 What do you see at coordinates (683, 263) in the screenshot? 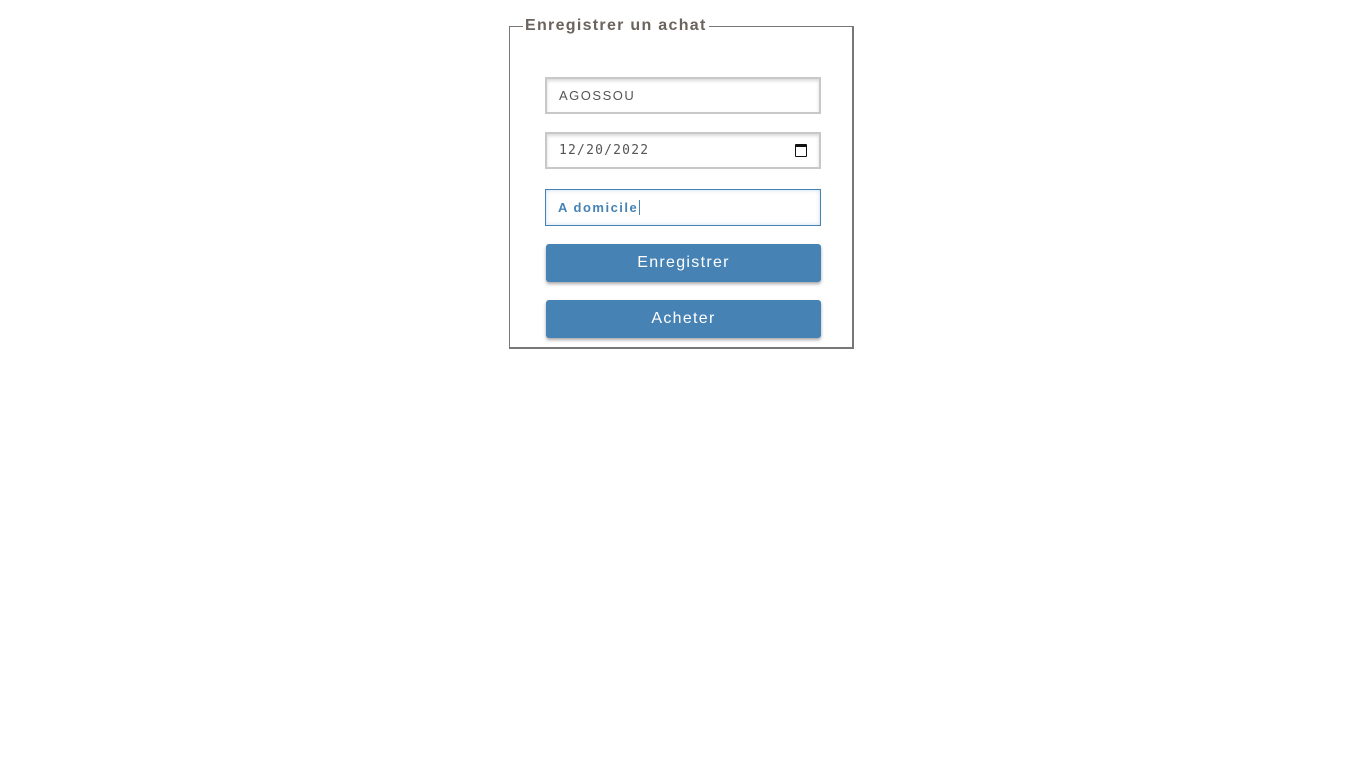
I see `register-button: Enregistrer` at bounding box center [683, 263].